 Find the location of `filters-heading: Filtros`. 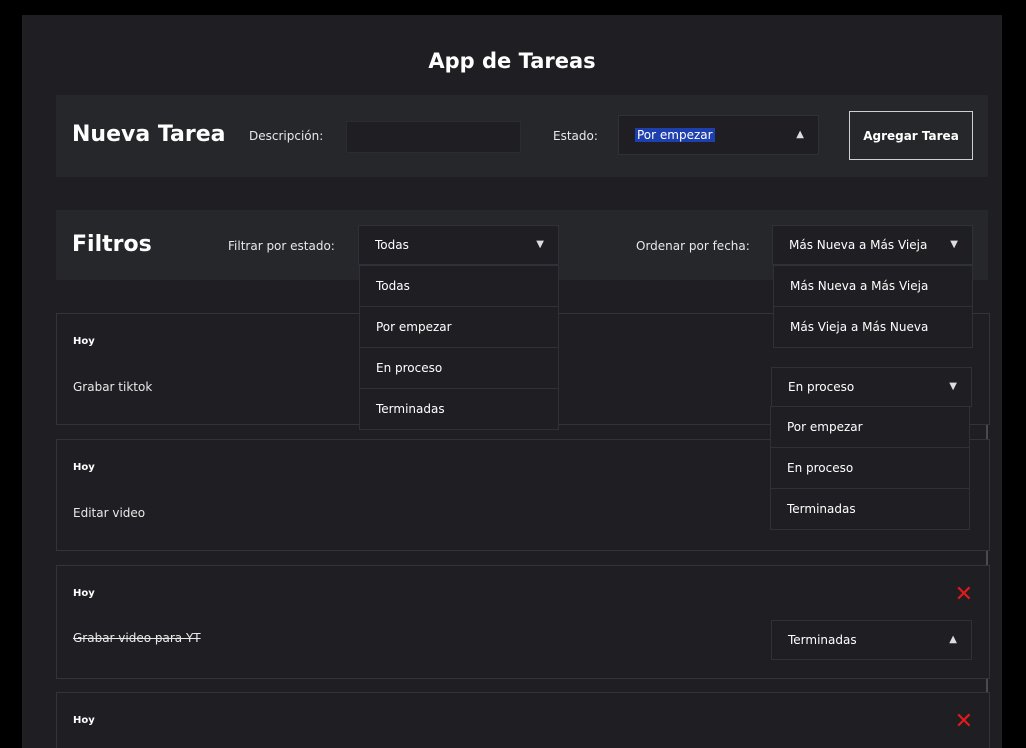

filters-heading: Filtros is located at coordinates (112, 244).